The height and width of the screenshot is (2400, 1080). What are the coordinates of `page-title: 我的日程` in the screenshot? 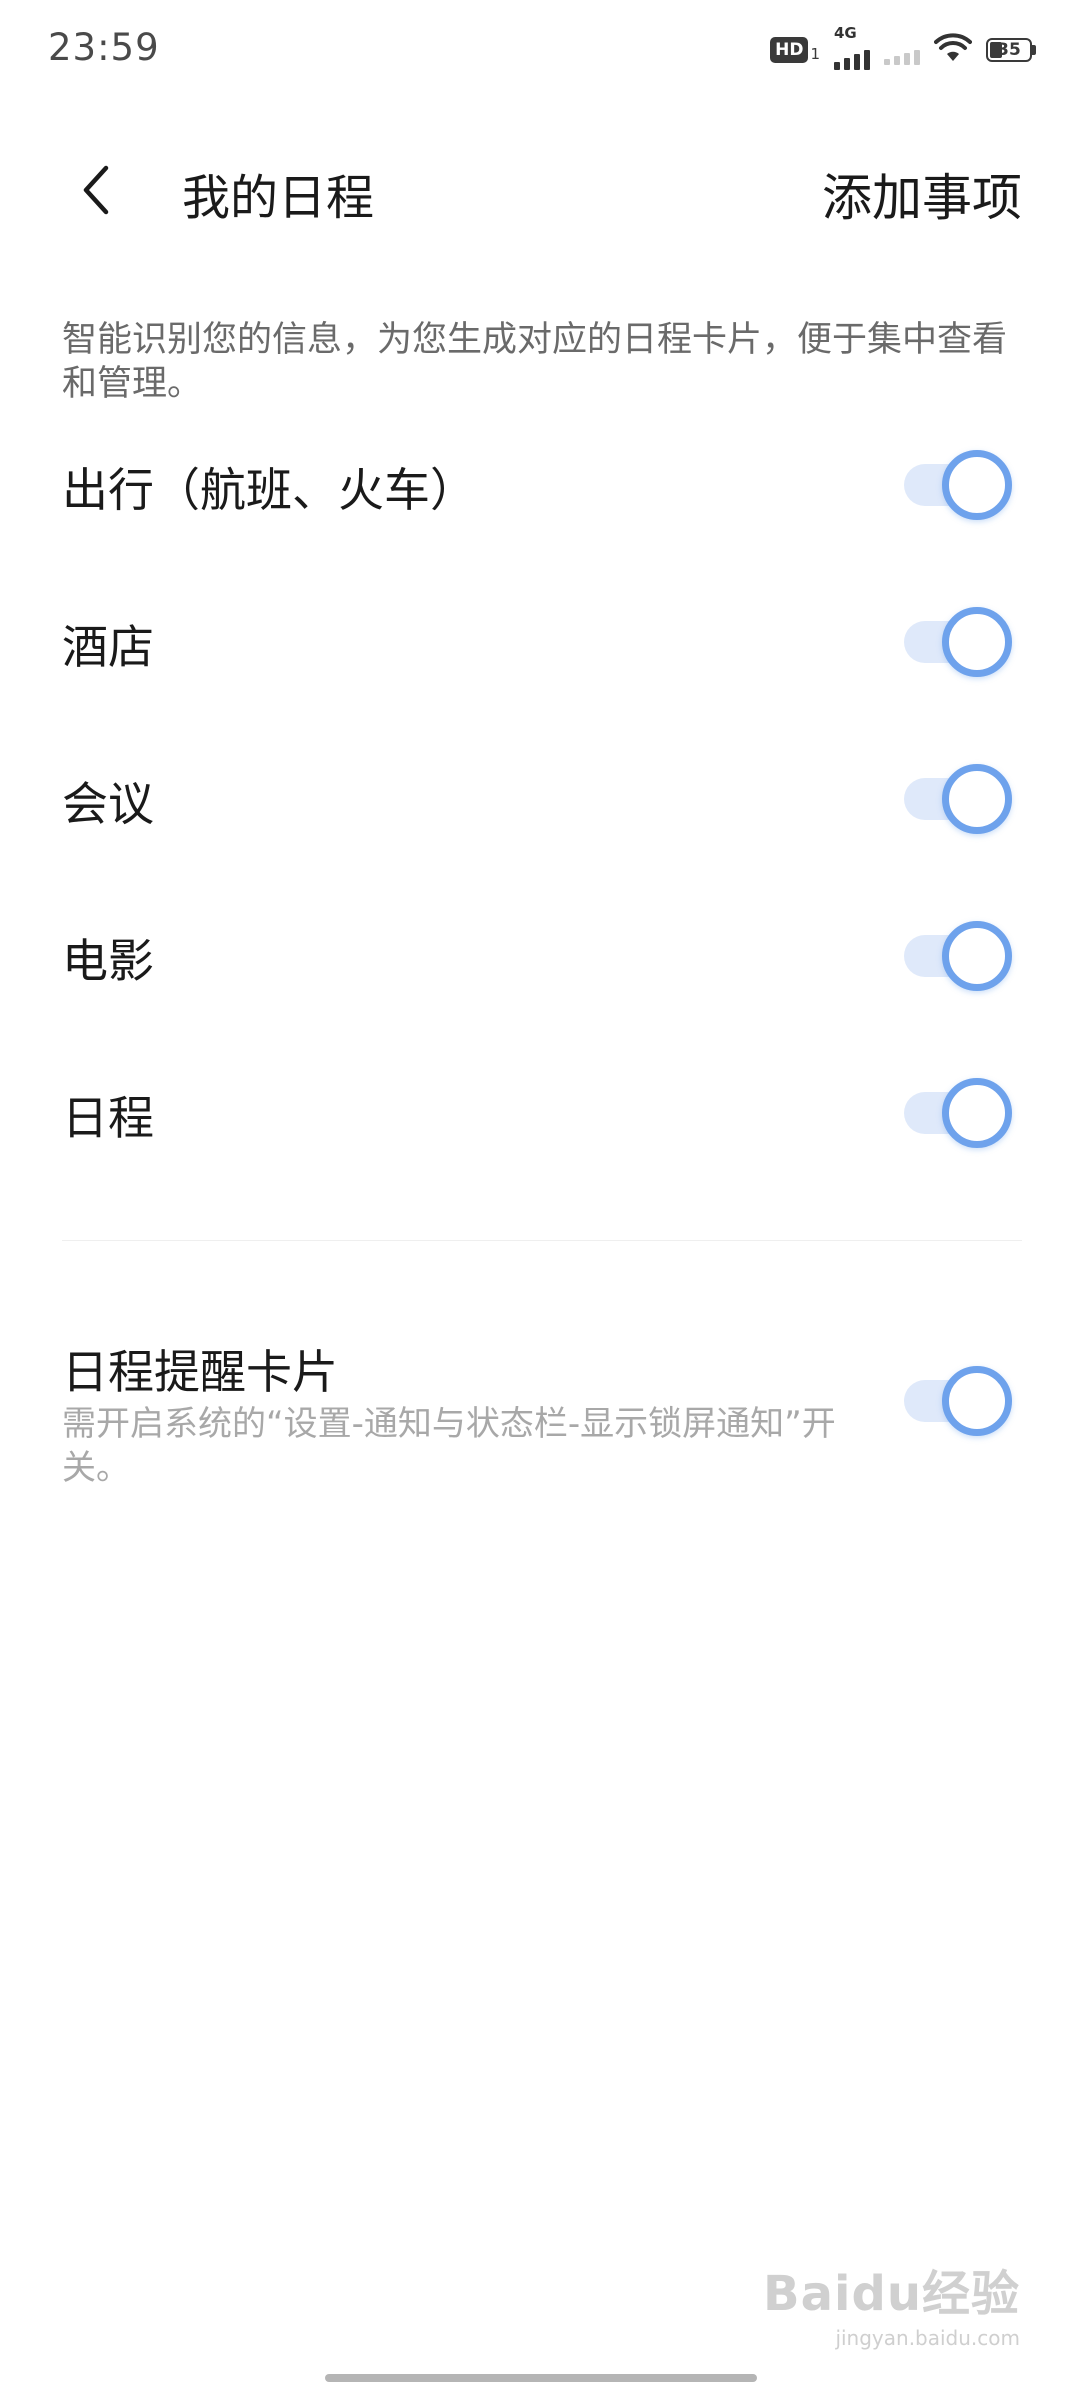 It's located at (278, 198).